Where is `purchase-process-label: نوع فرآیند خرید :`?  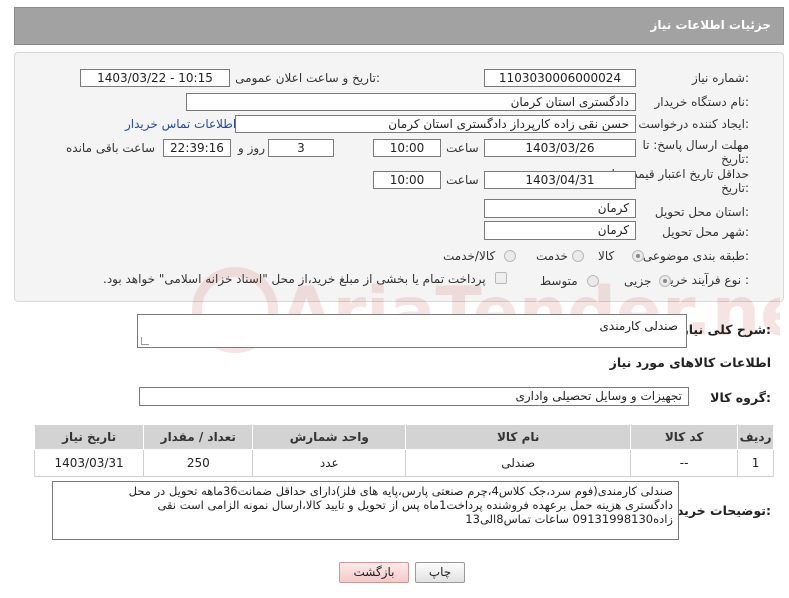 purchase-process-label: نوع فرآیند خرید : is located at coordinates (706, 280).